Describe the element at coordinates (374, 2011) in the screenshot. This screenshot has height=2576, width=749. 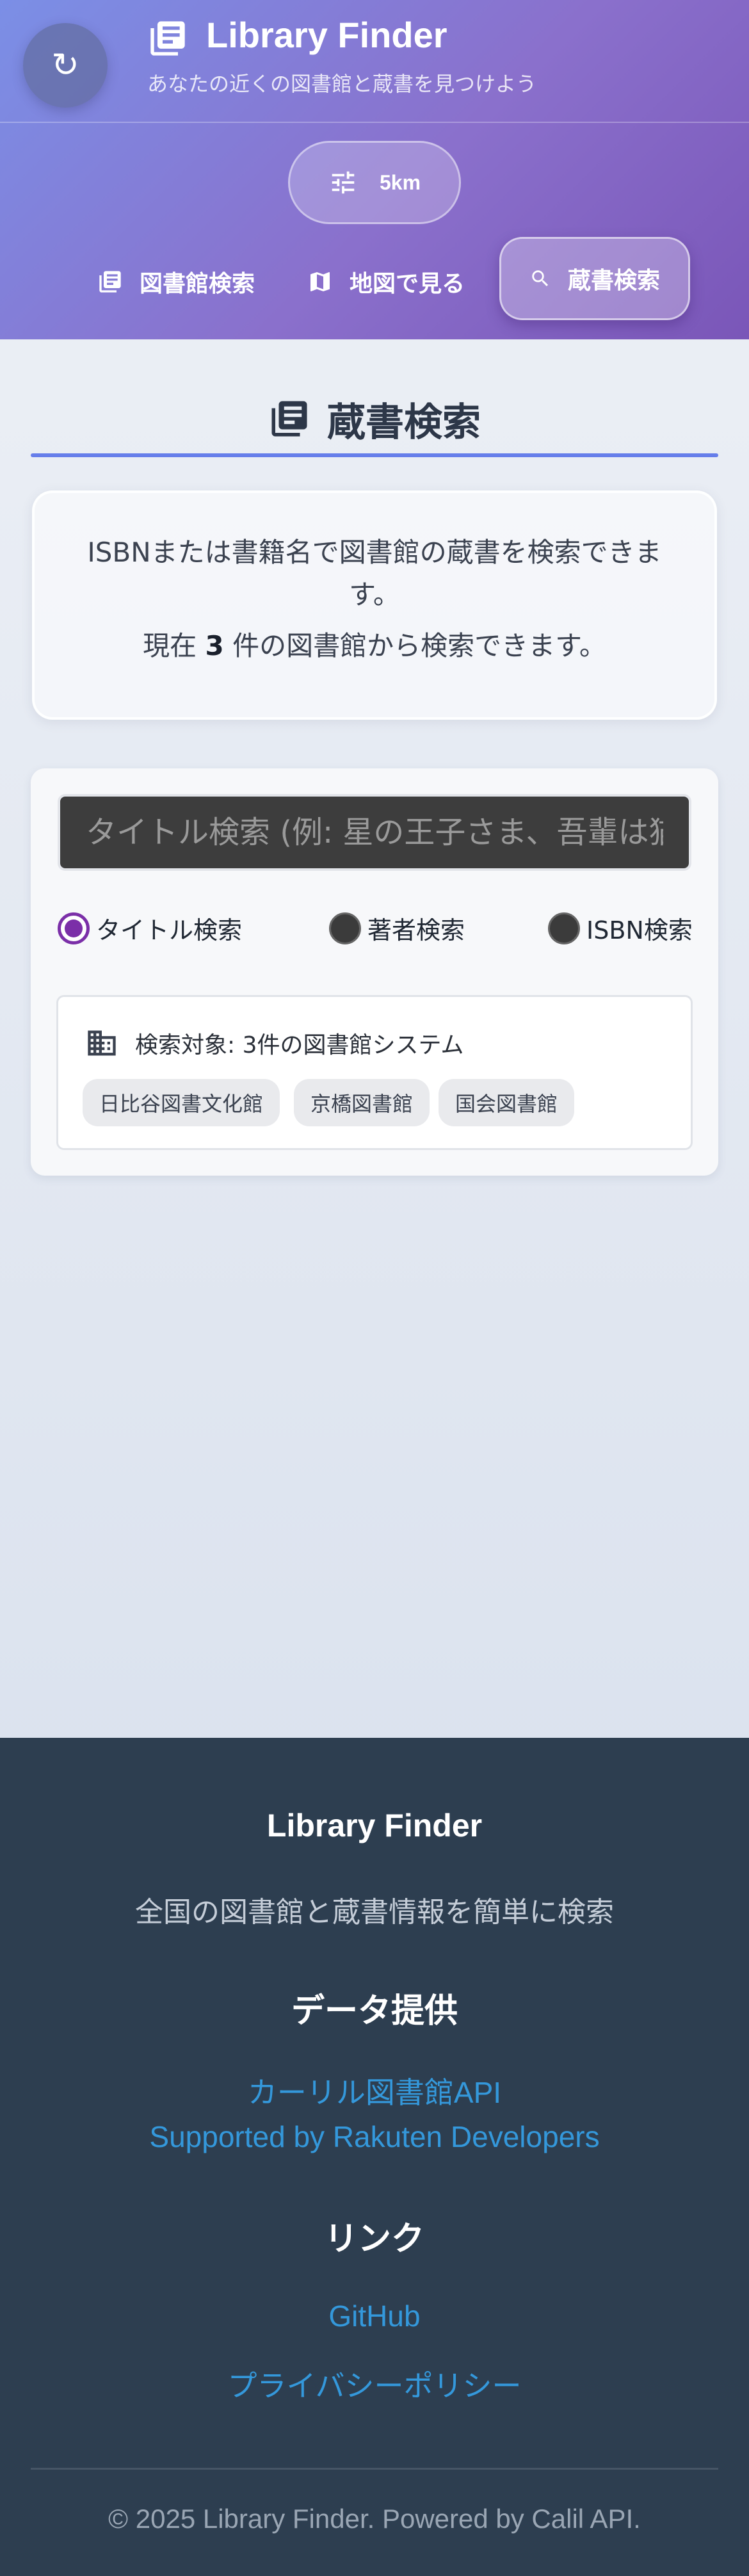
I see `footer-data-heading: データ提供` at that location.